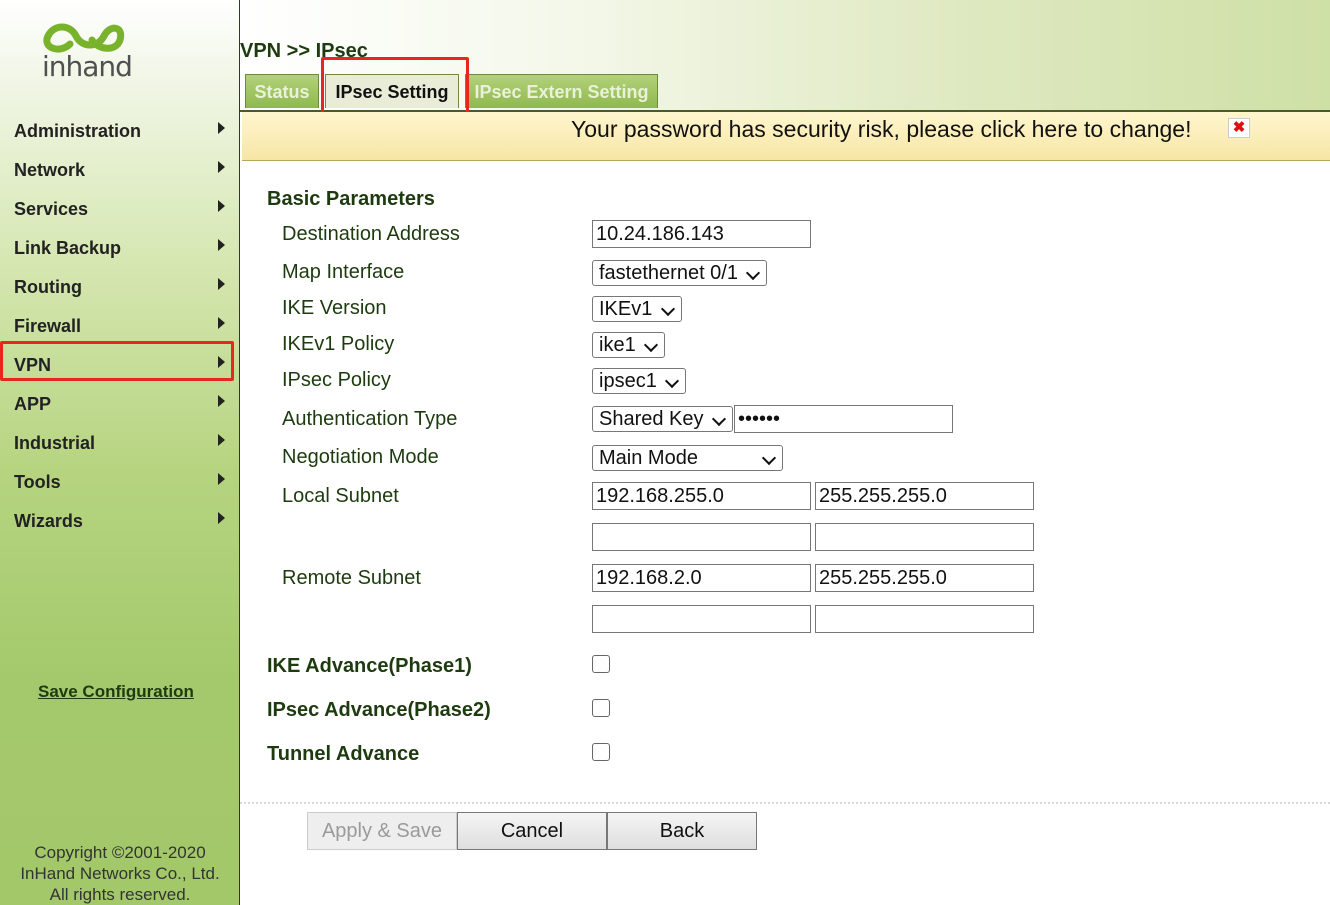 Image resolution: width=1330 pixels, height=905 pixels. What do you see at coordinates (37, 482) in the screenshot?
I see `sidebar-item-label: Tools` at bounding box center [37, 482].